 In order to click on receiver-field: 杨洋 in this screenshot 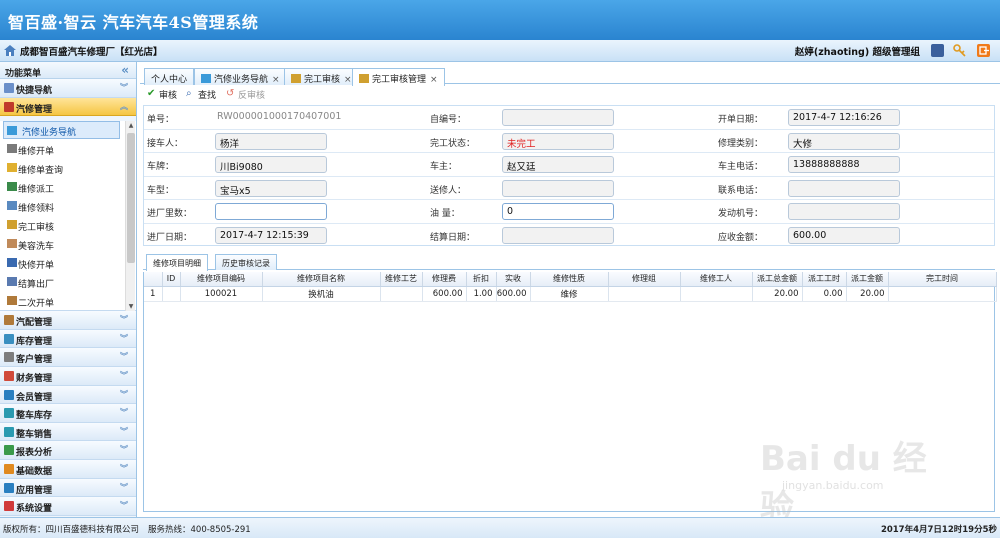, I will do `click(271, 141)`.